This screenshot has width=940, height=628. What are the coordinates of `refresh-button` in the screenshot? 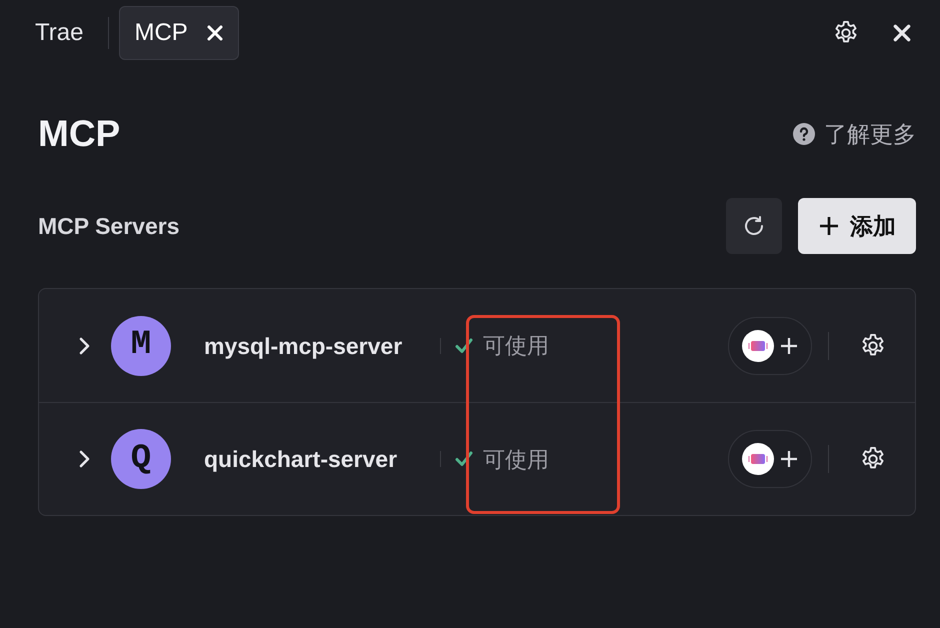 It's located at (754, 226).